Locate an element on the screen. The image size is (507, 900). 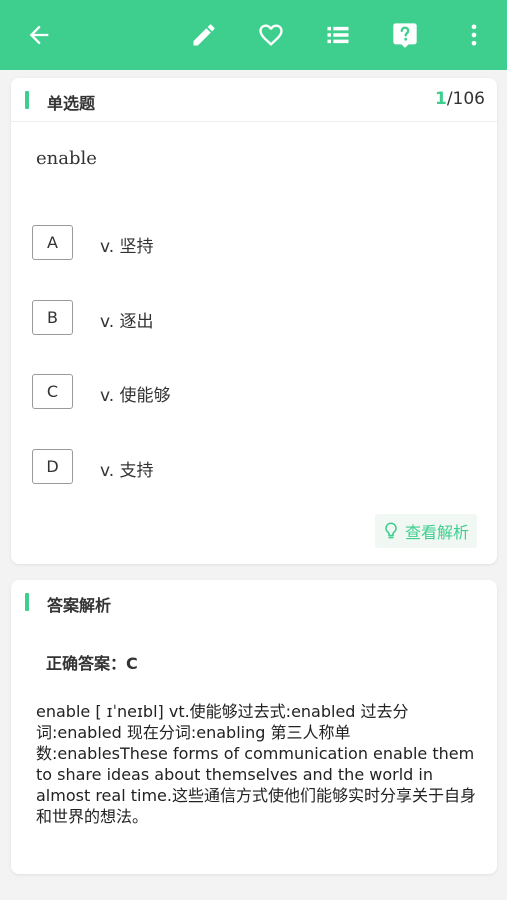
list-button is located at coordinates (338, 35).